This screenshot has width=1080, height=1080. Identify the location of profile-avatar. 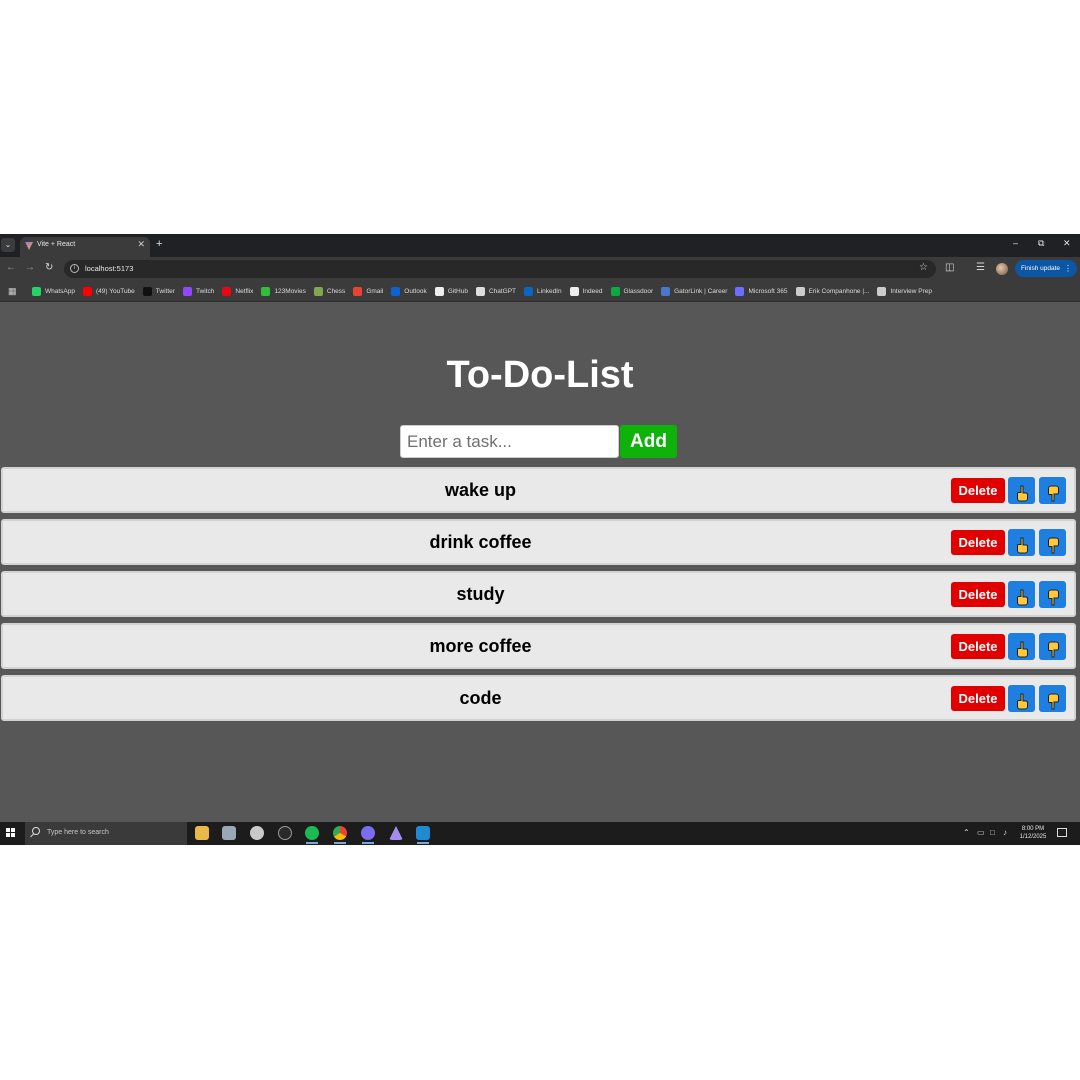
(1002, 269).